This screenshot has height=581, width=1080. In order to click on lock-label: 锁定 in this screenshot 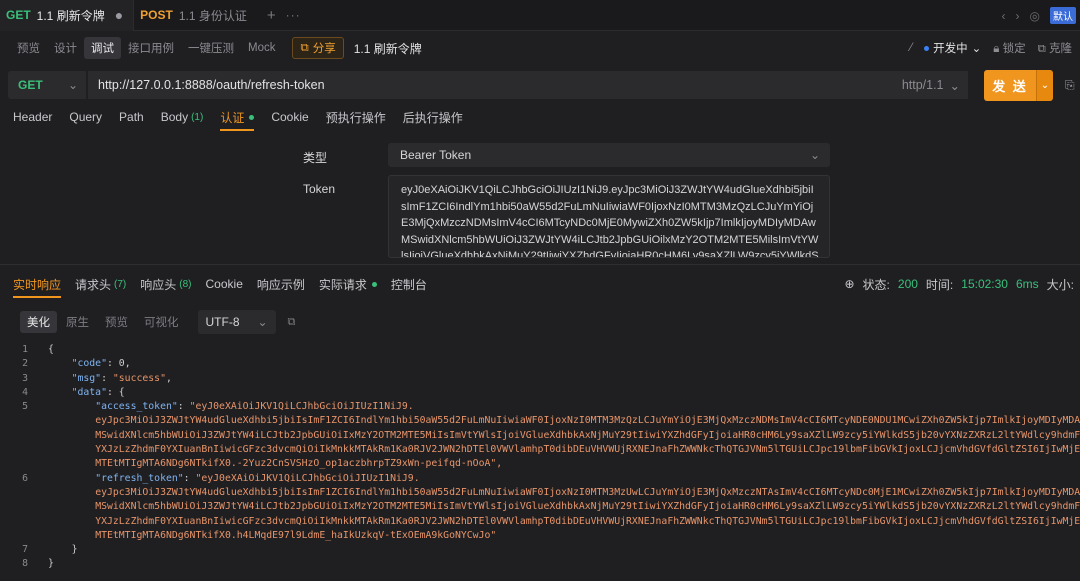, I will do `click(1014, 49)`.